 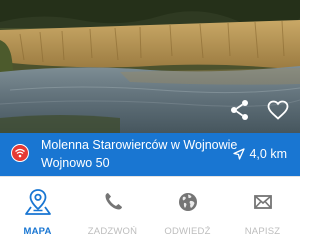 I want to click on globe-icon, so click(x=188, y=202).